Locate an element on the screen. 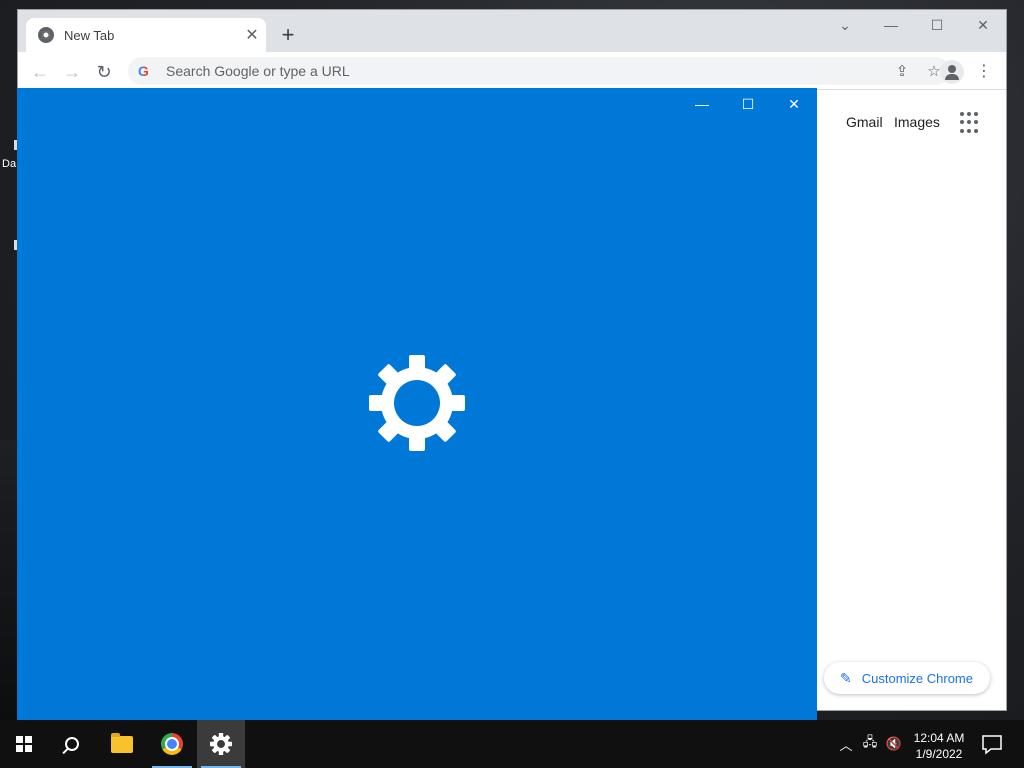  folder-icon is located at coordinates (122, 742).